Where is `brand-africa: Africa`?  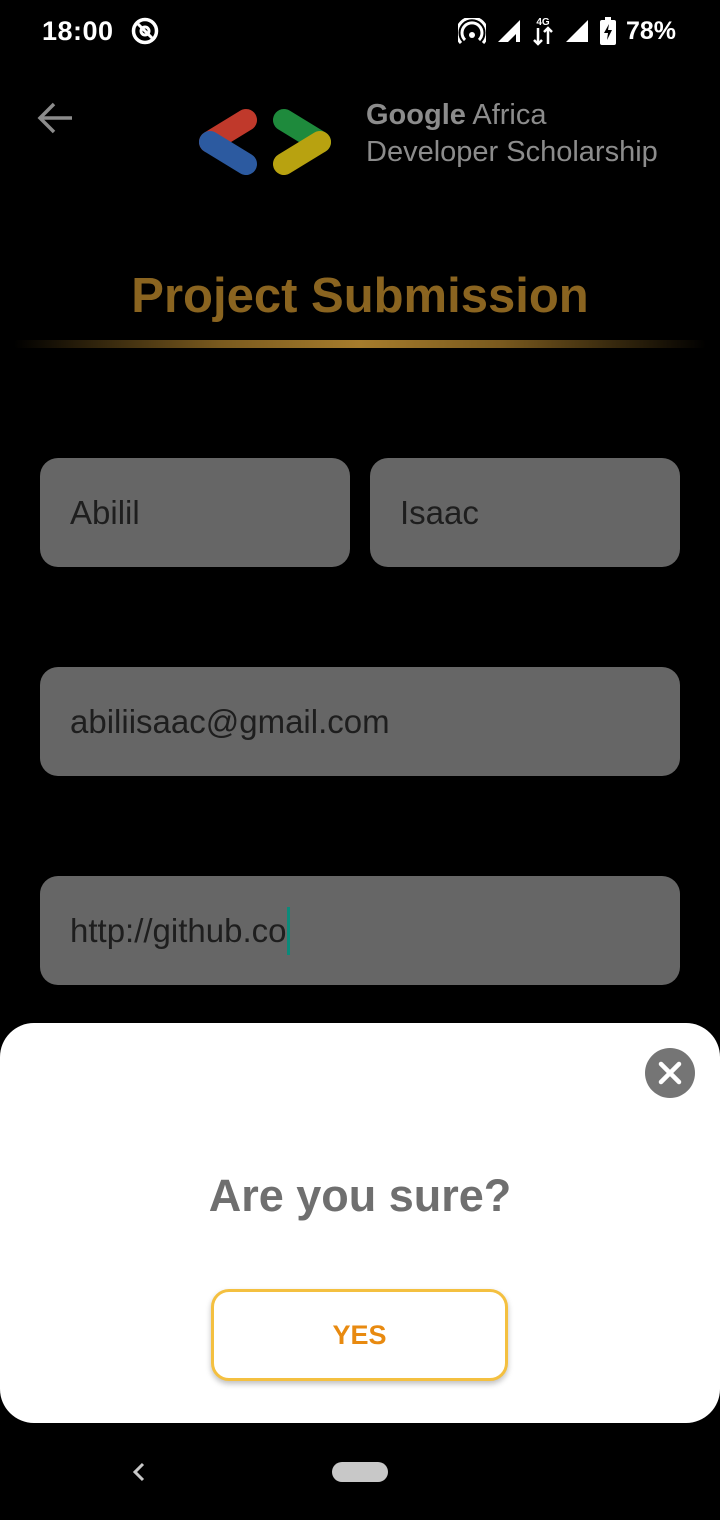
brand-africa: Africa is located at coordinates (506, 115).